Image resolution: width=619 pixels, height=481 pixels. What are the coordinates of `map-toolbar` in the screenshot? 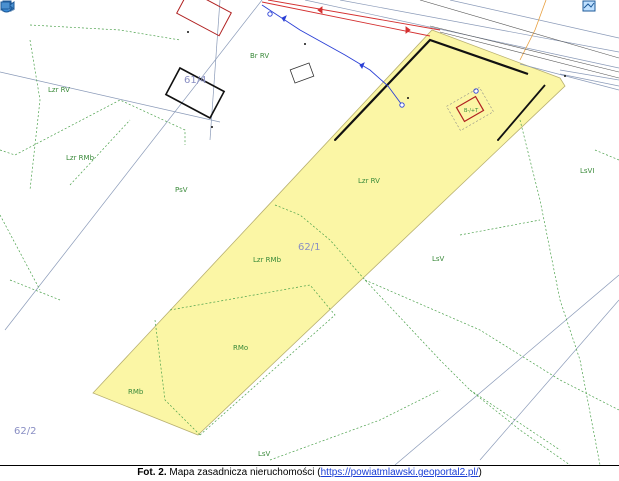 It's located at (38, 7).